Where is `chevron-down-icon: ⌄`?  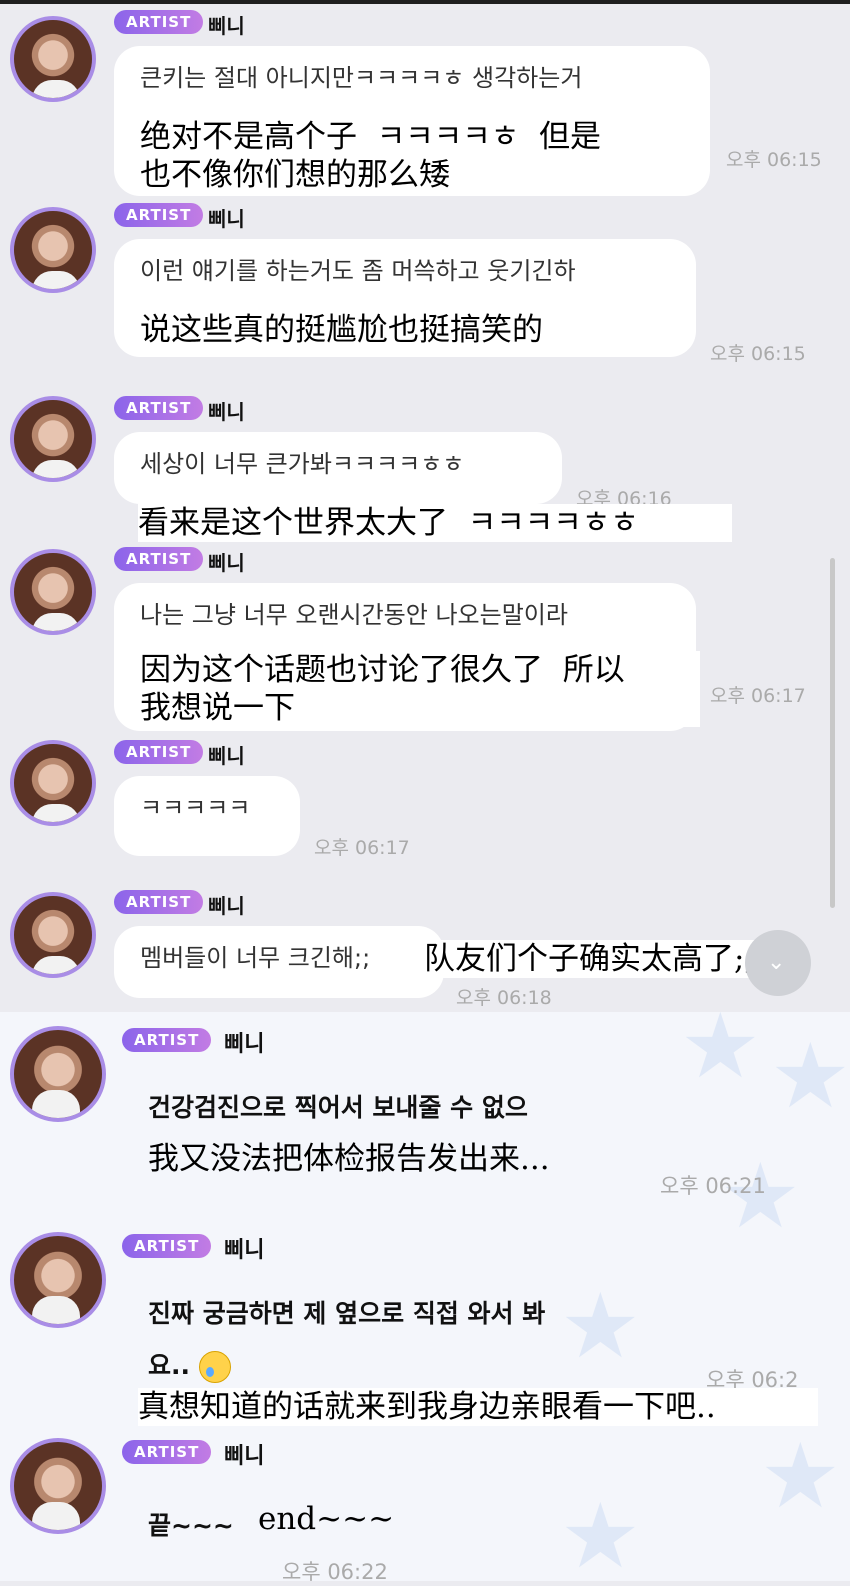
chevron-down-icon: ⌄ is located at coordinates (776, 962).